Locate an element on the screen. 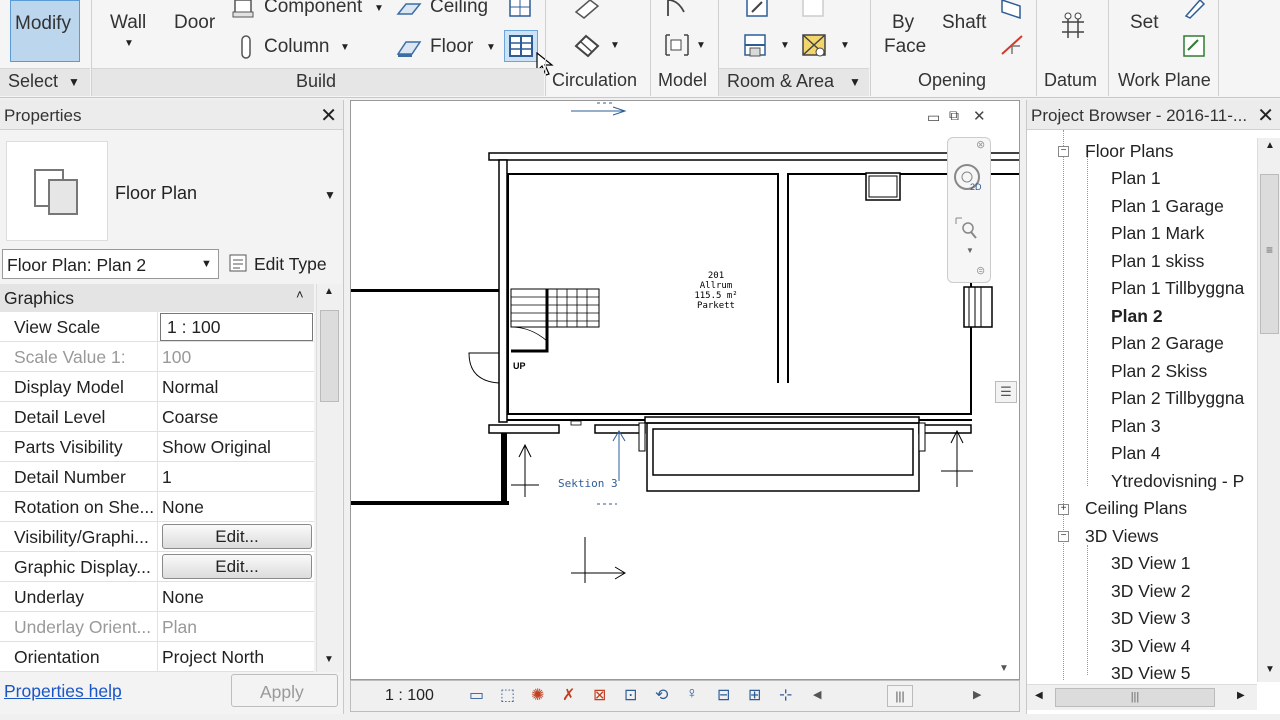  scroll-thumb: ≡ is located at coordinates (1269, 254).